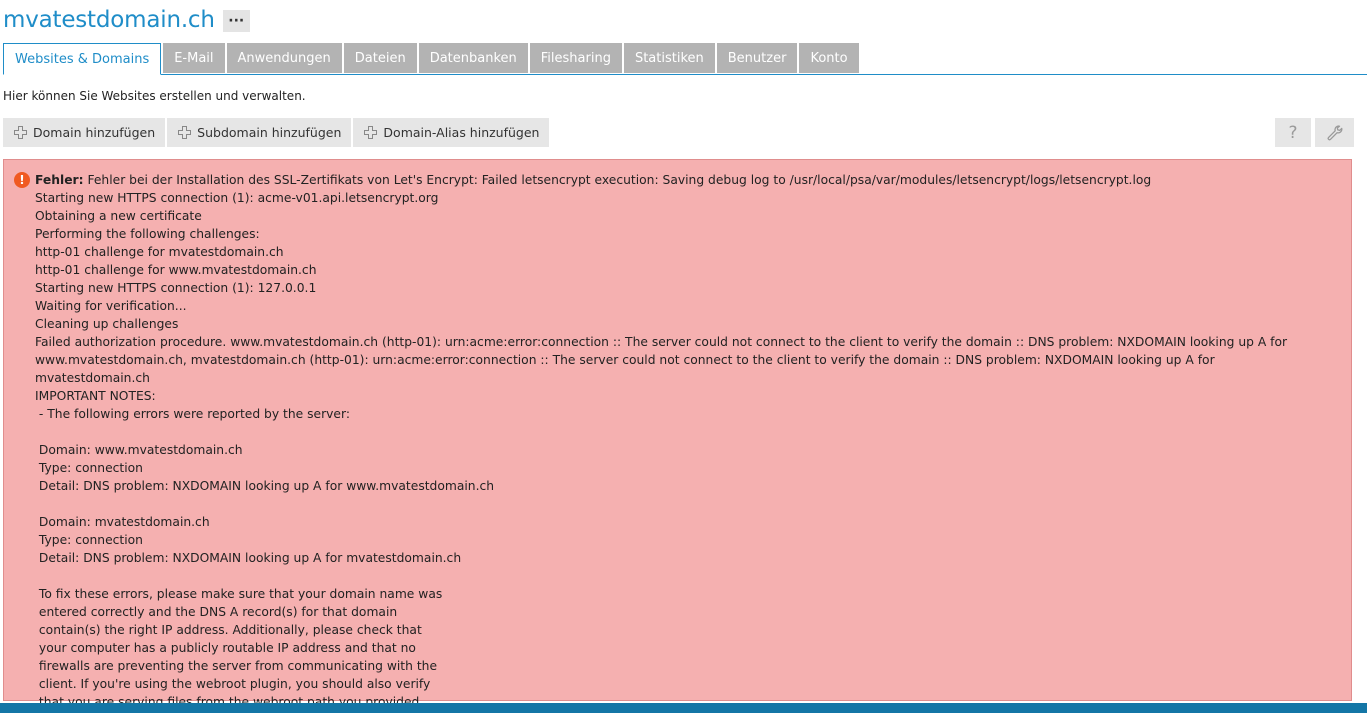  What do you see at coordinates (575, 58) in the screenshot?
I see `tab-filesharing: Filesharing` at bounding box center [575, 58].